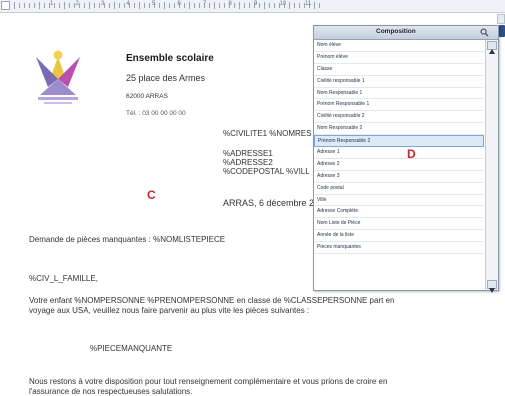 The width and height of the screenshot is (505, 396). I want to click on pin-icon, so click(502, 31).